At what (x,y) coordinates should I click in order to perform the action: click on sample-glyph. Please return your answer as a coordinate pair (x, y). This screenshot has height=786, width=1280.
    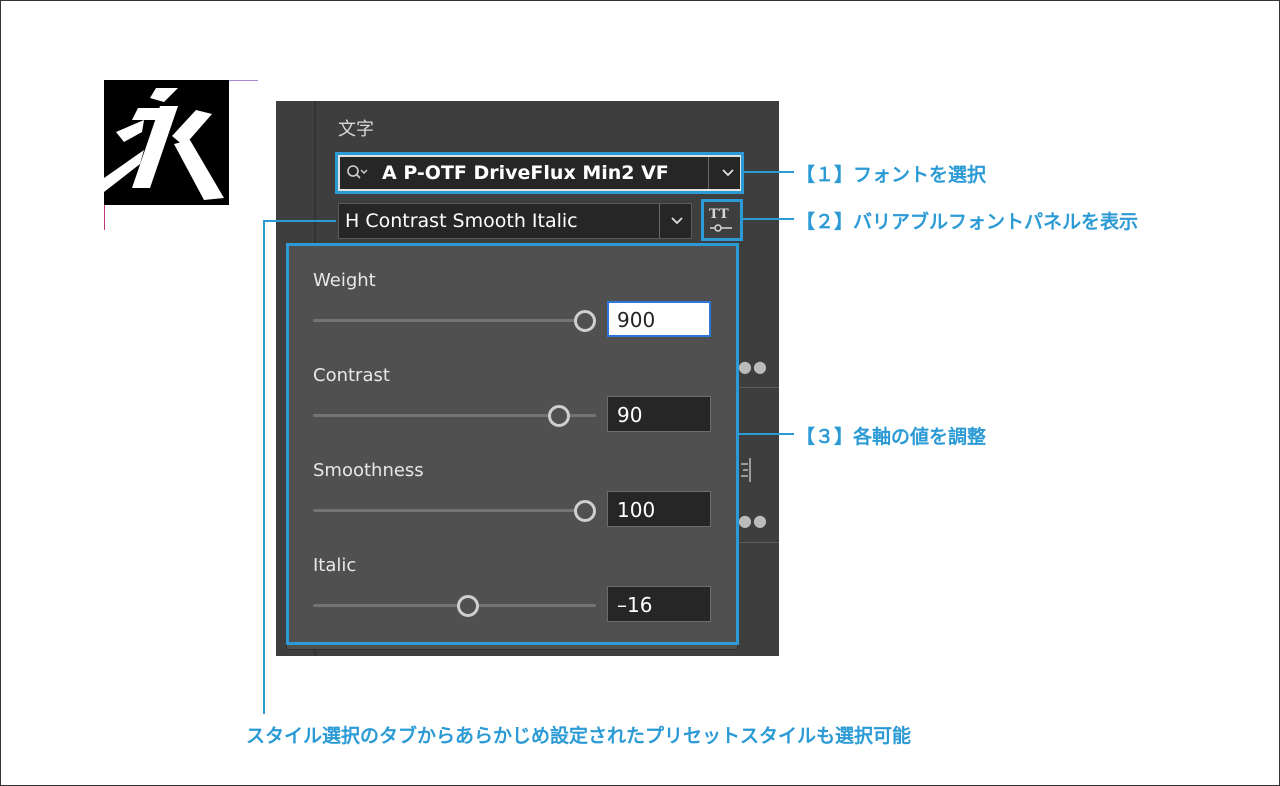
    Looking at the image, I should click on (166, 142).